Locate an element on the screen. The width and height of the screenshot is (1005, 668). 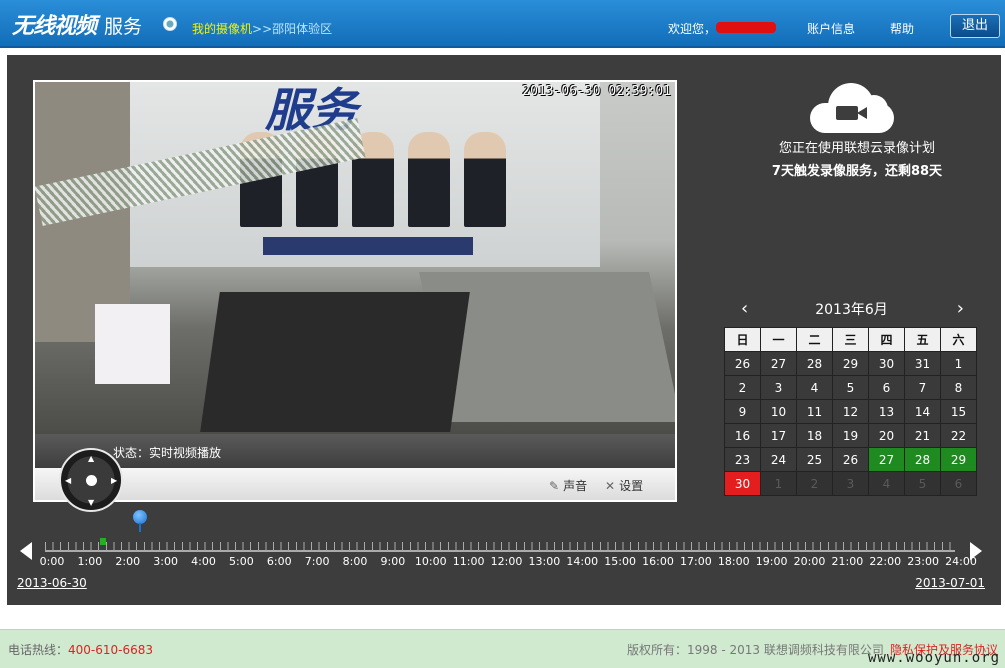
timeline-hour-label: 6:00 is located at coordinates (279, 561).